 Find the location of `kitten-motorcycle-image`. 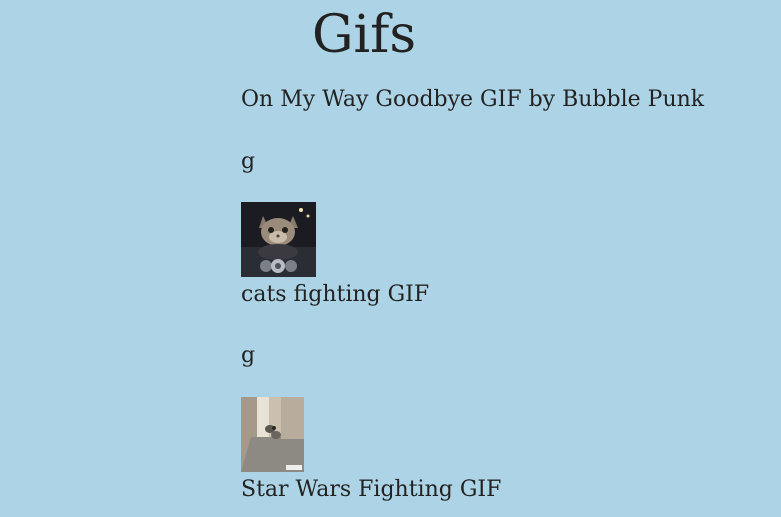

kitten-motorcycle-image is located at coordinates (278, 239).